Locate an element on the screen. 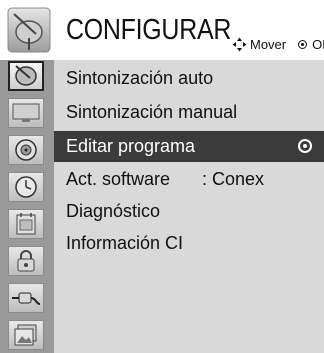 The height and width of the screenshot is (353, 324). menu-item-label: Act. software is located at coordinates (118, 179).